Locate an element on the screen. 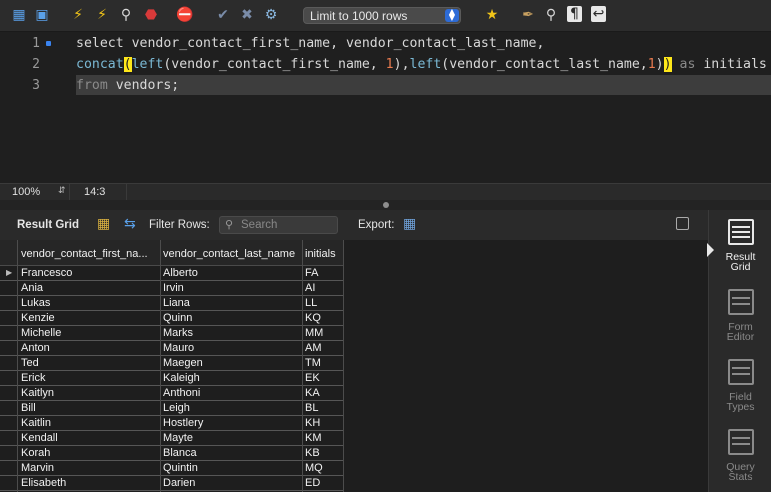 The width and height of the screenshot is (771, 492). table-cell: Kaleigh is located at coordinates (181, 378).